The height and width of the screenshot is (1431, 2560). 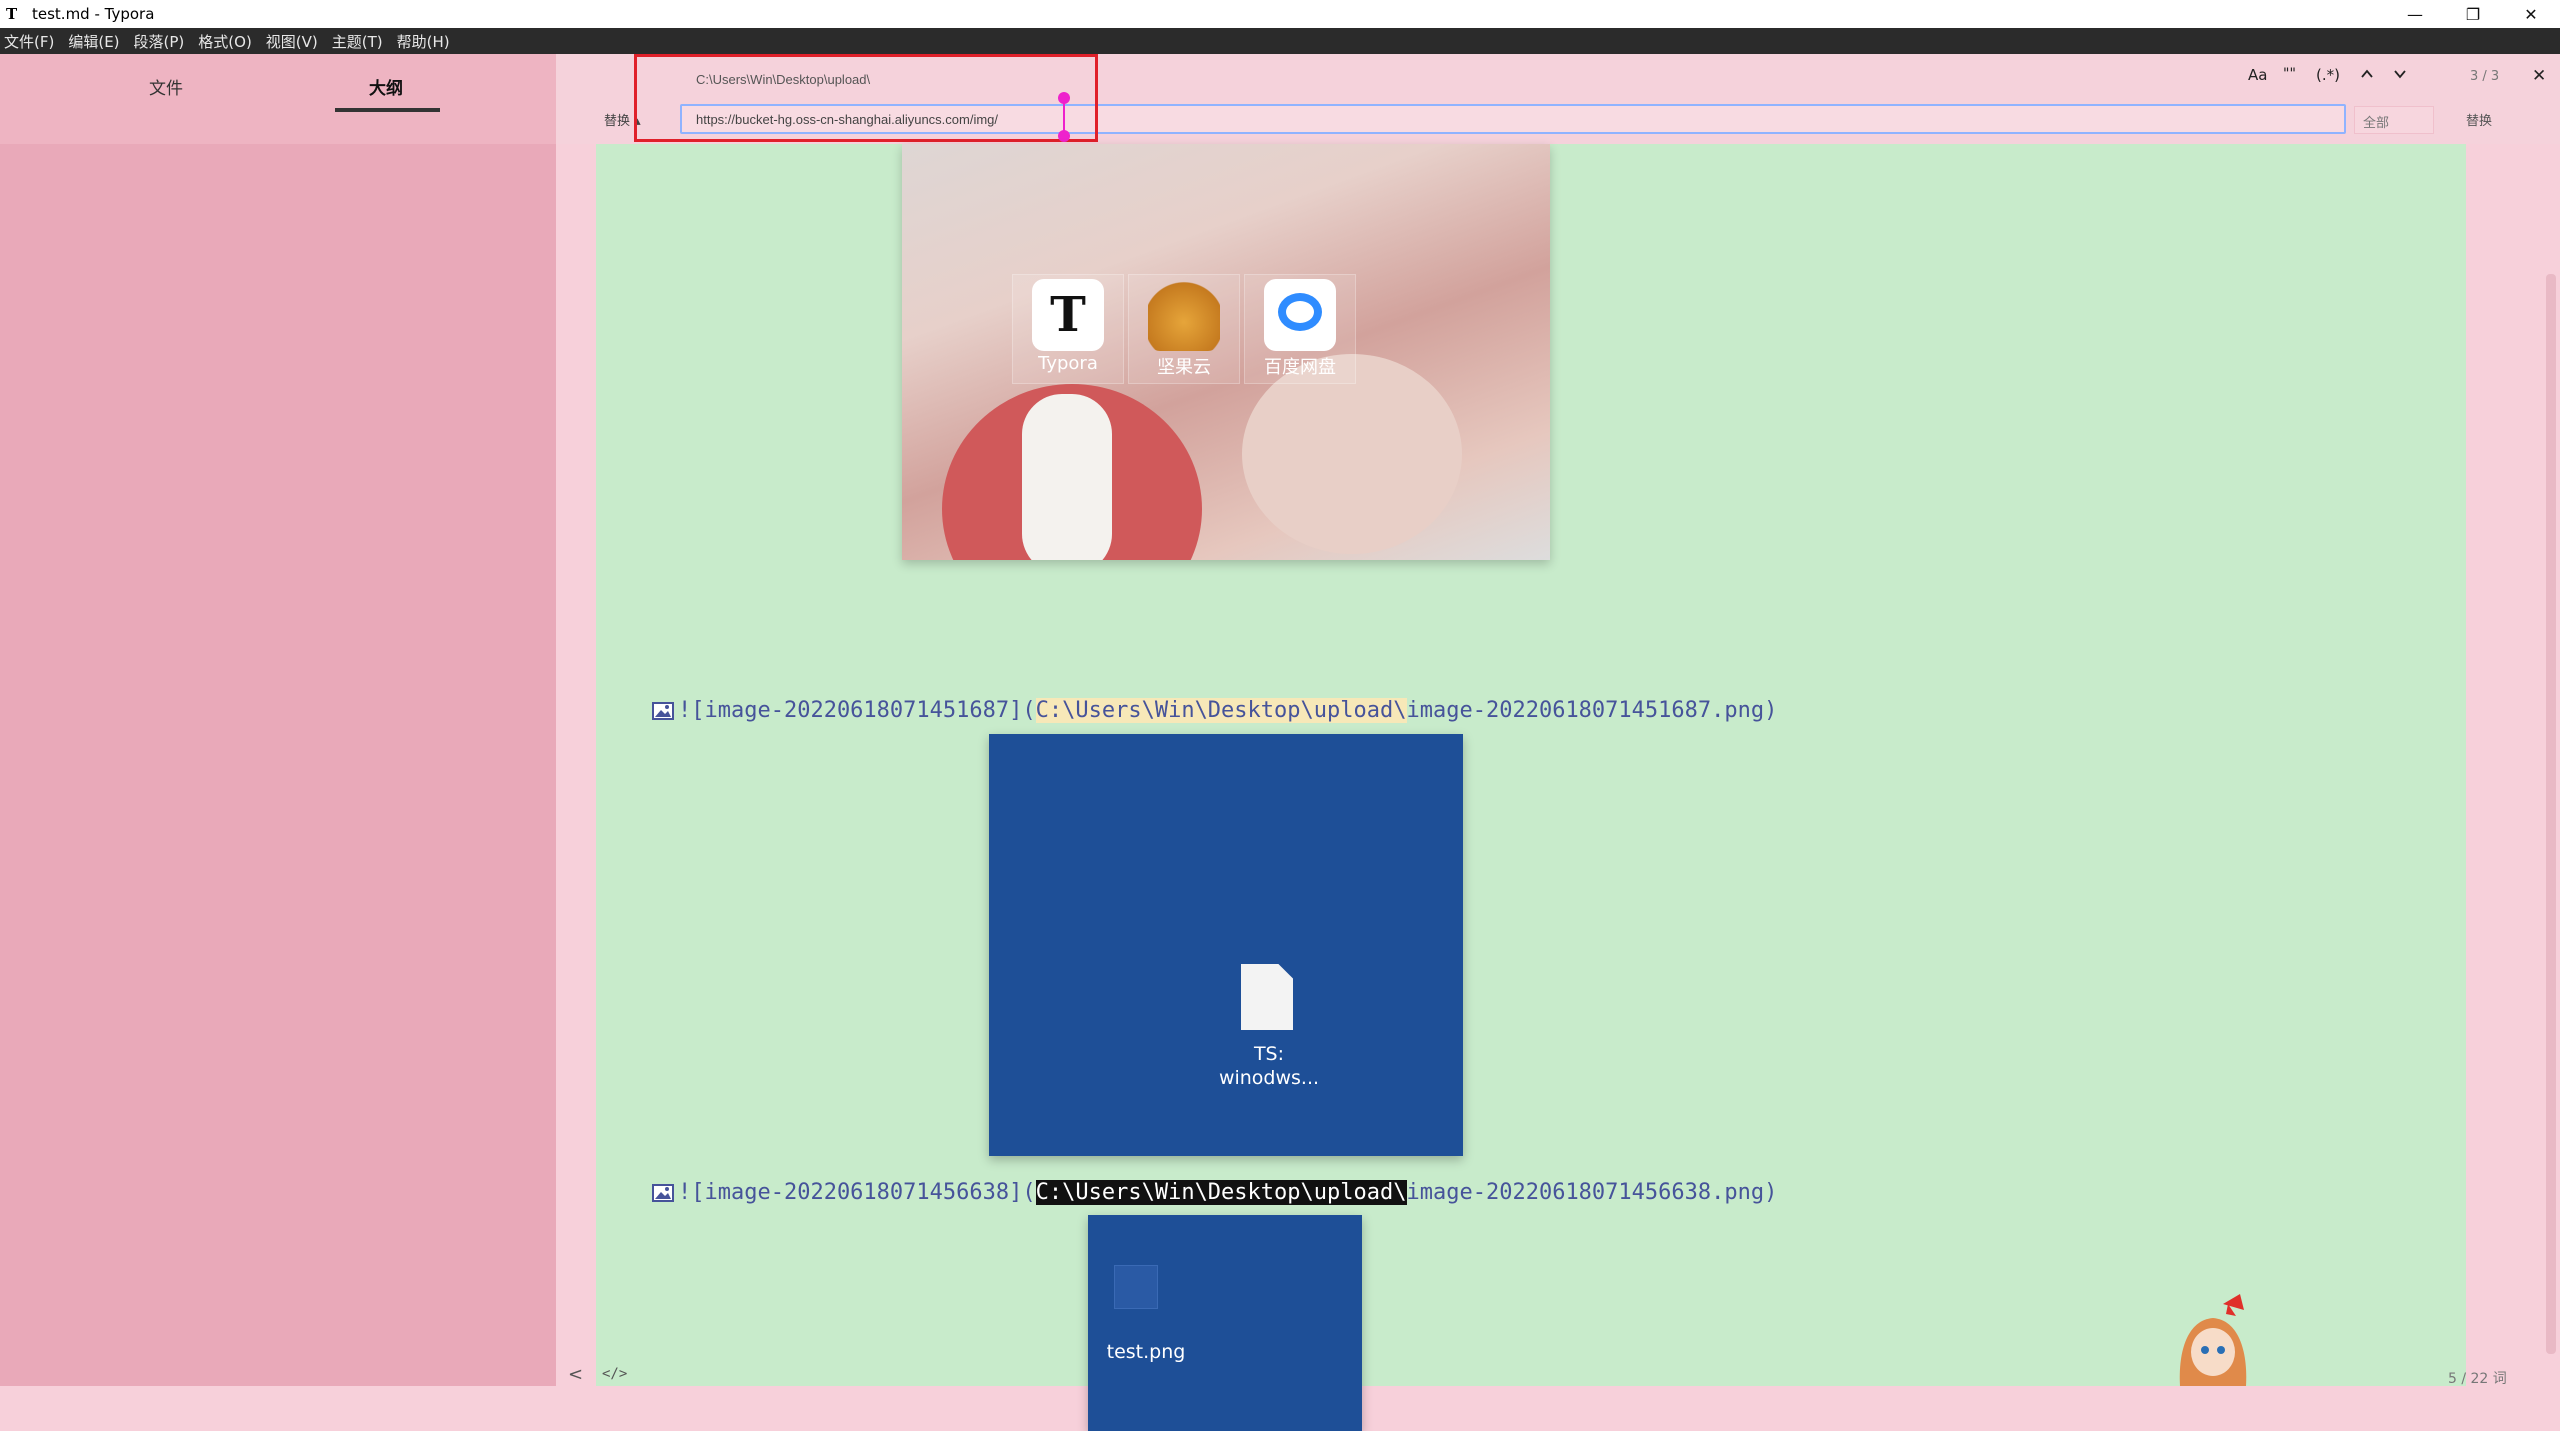 I want to click on image-nose-shape, so click(x=1352, y=454).